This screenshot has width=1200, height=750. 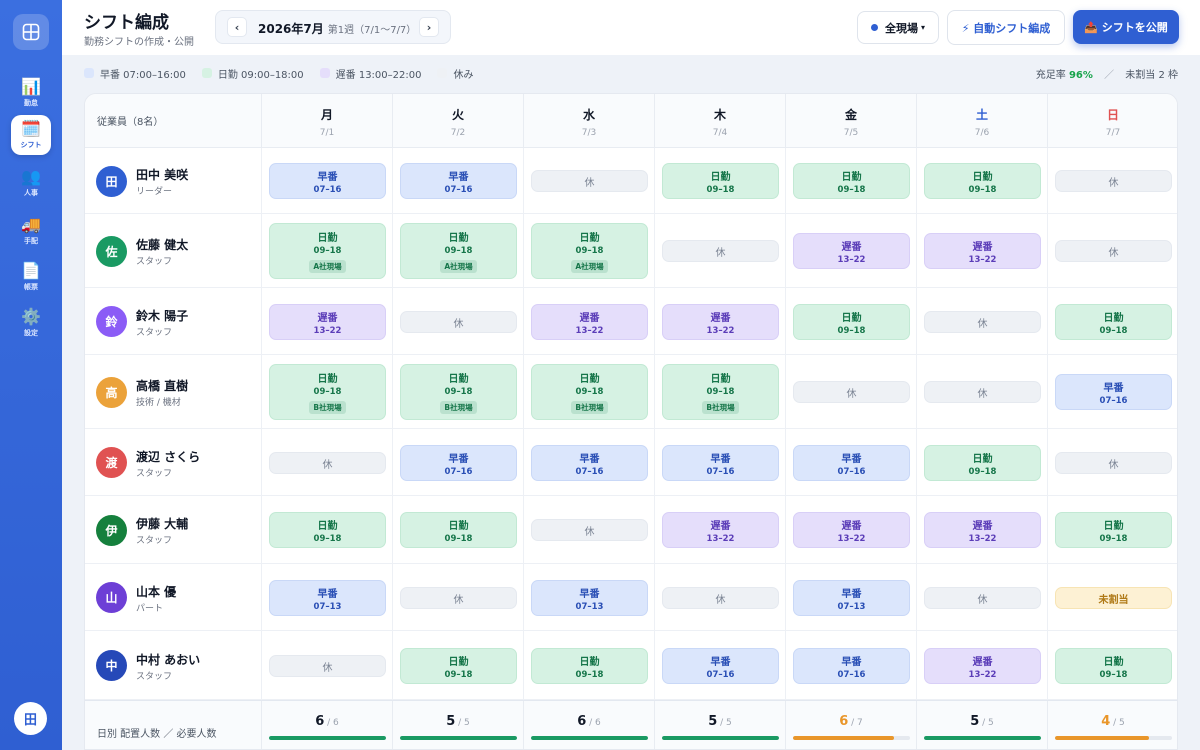 I want to click on shift-label: 早番, so click(x=458, y=177).